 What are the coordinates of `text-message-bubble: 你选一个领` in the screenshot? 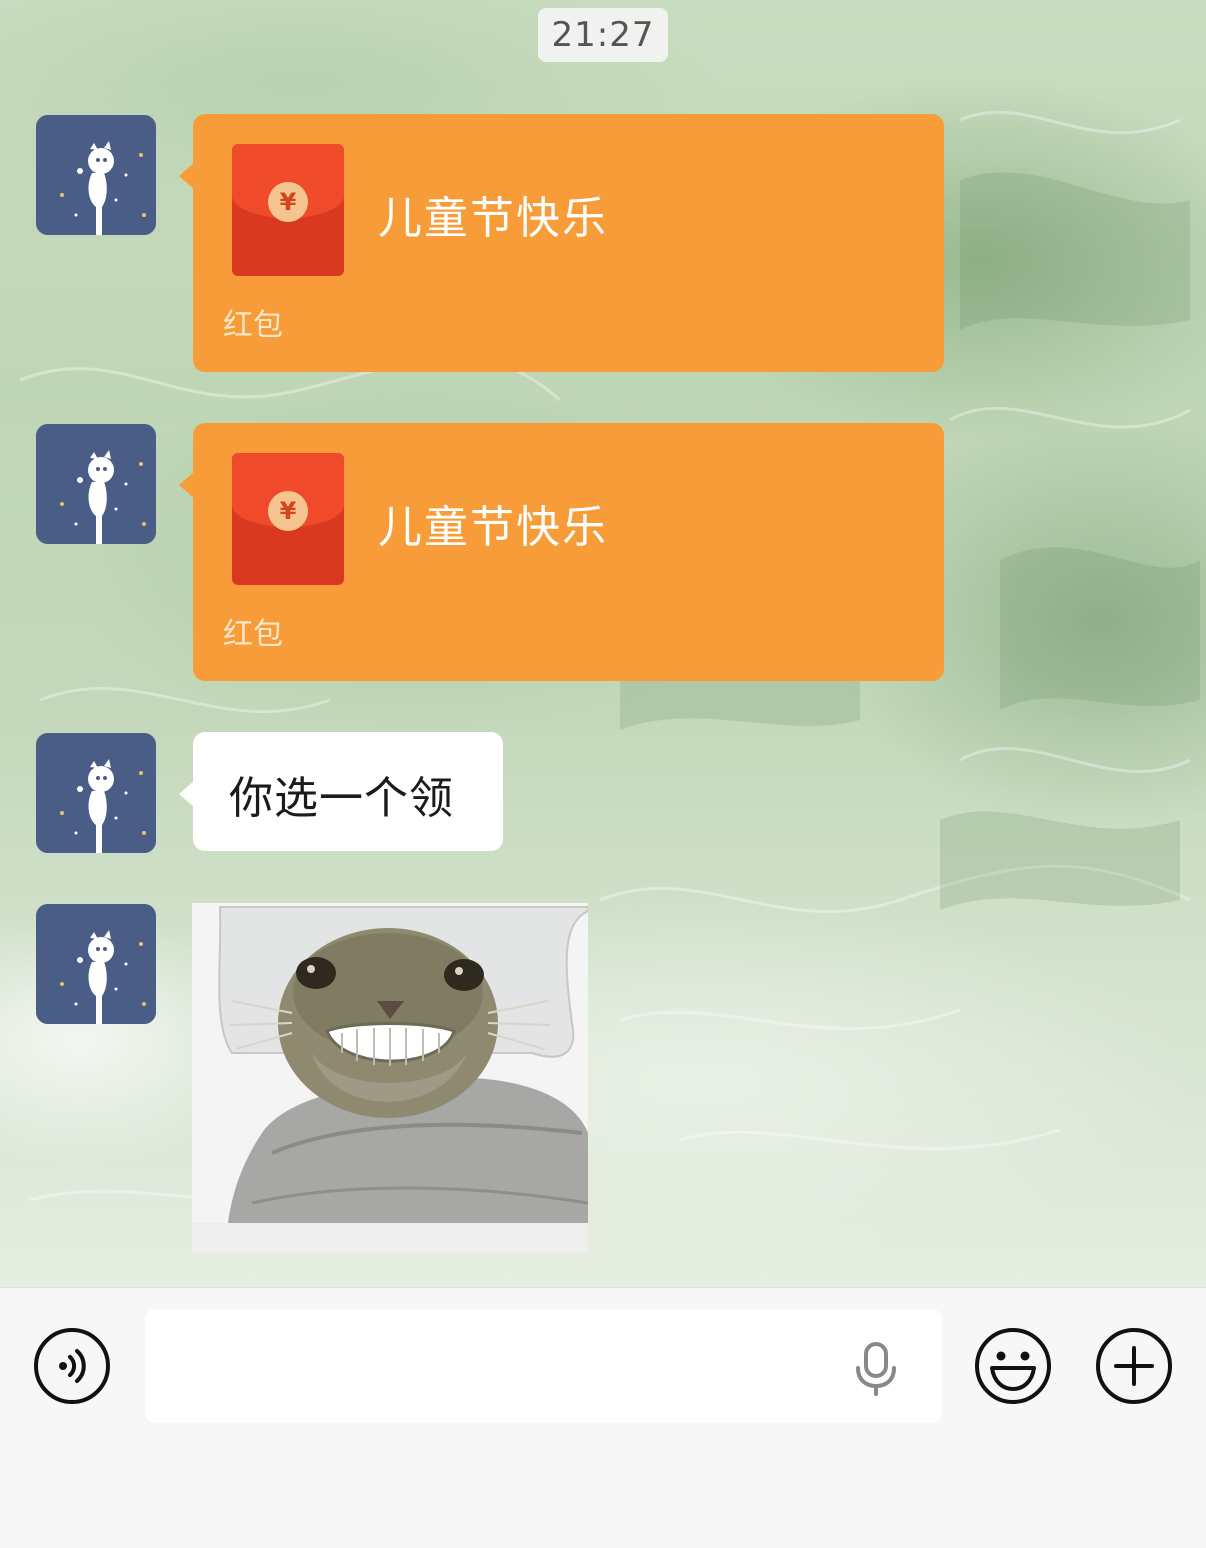 It's located at (341, 791).